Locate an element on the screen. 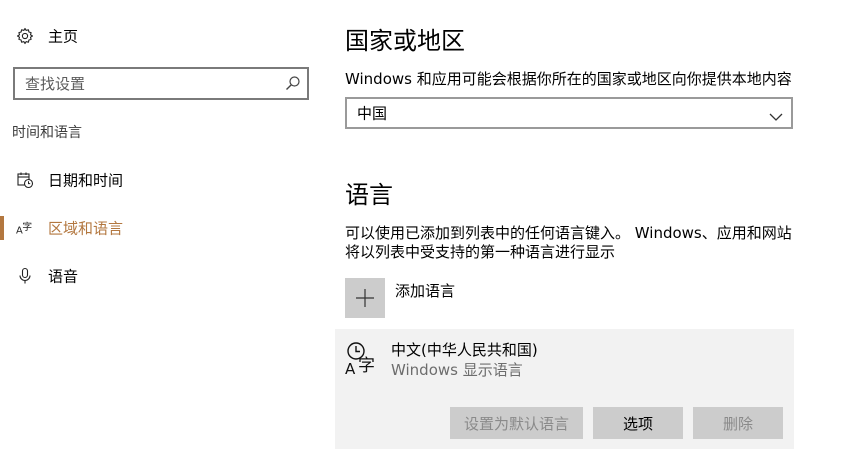 The width and height of the screenshot is (849, 458). sidebar-item-label: 日期和时间 is located at coordinates (86, 180).